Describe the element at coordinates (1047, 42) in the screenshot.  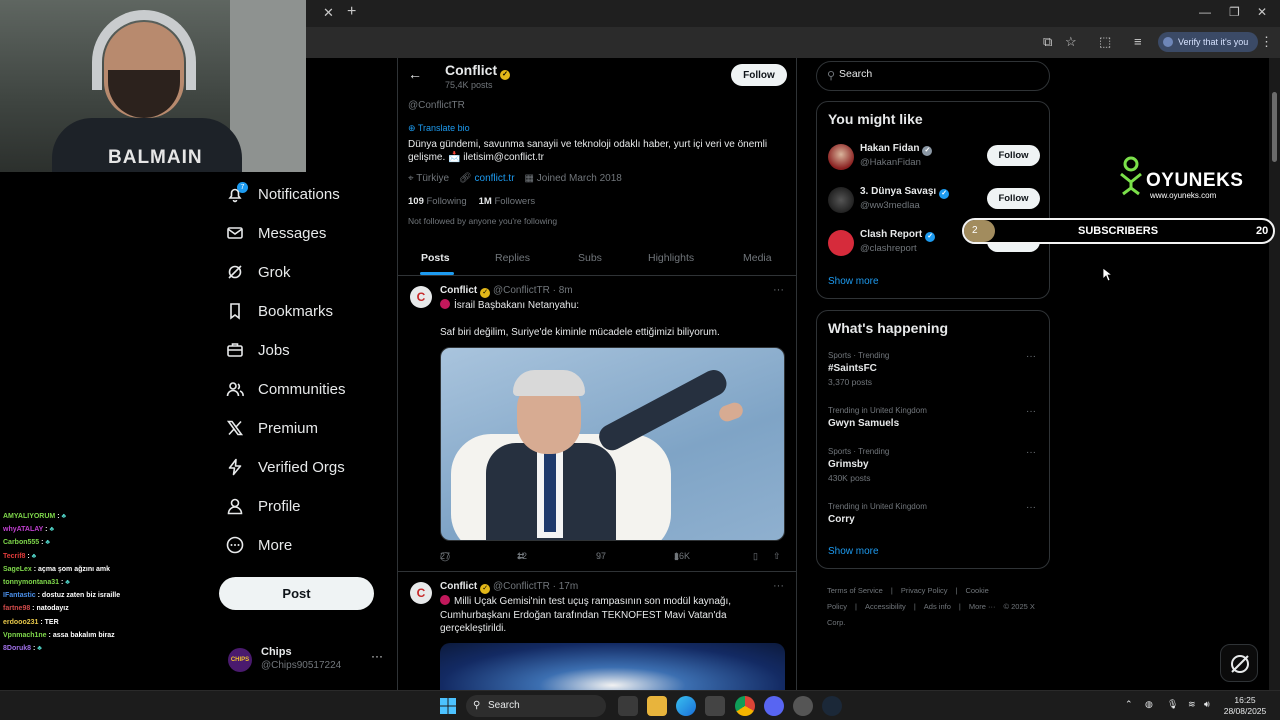
I see `cast-icon: ⧉` at that location.